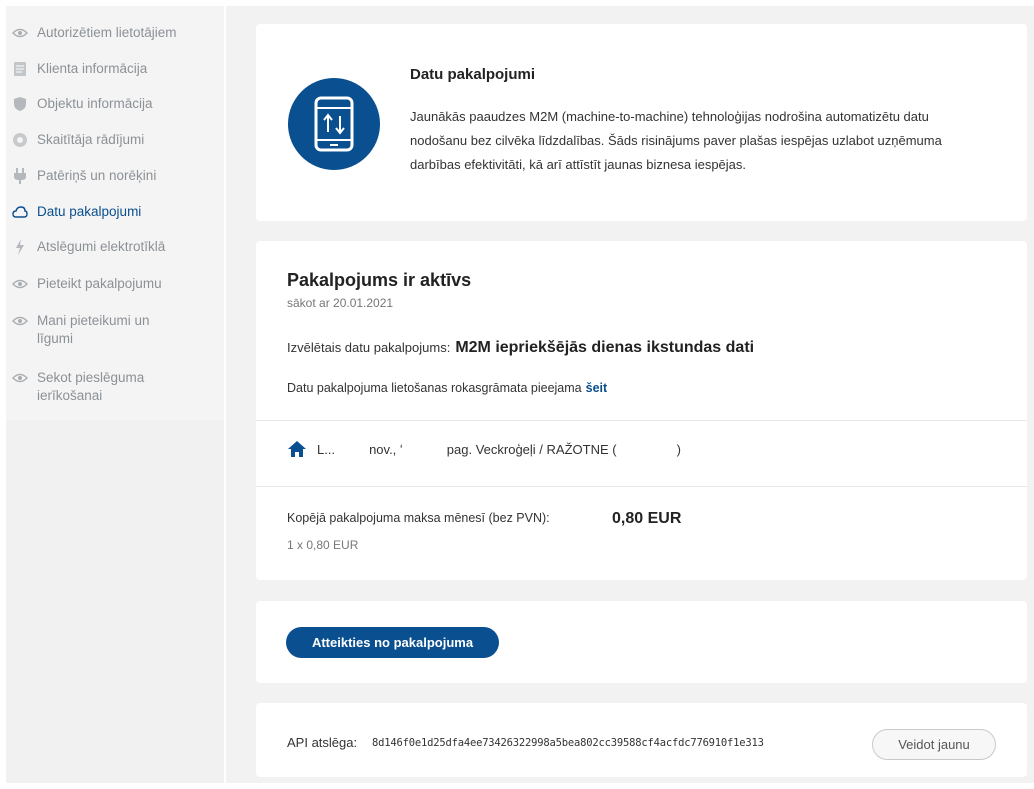 The width and height of the screenshot is (1034, 789). What do you see at coordinates (92, 68) in the screenshot?
I see `sidebar-item-label: Klienta informācija` at bounding box center [92, 68].